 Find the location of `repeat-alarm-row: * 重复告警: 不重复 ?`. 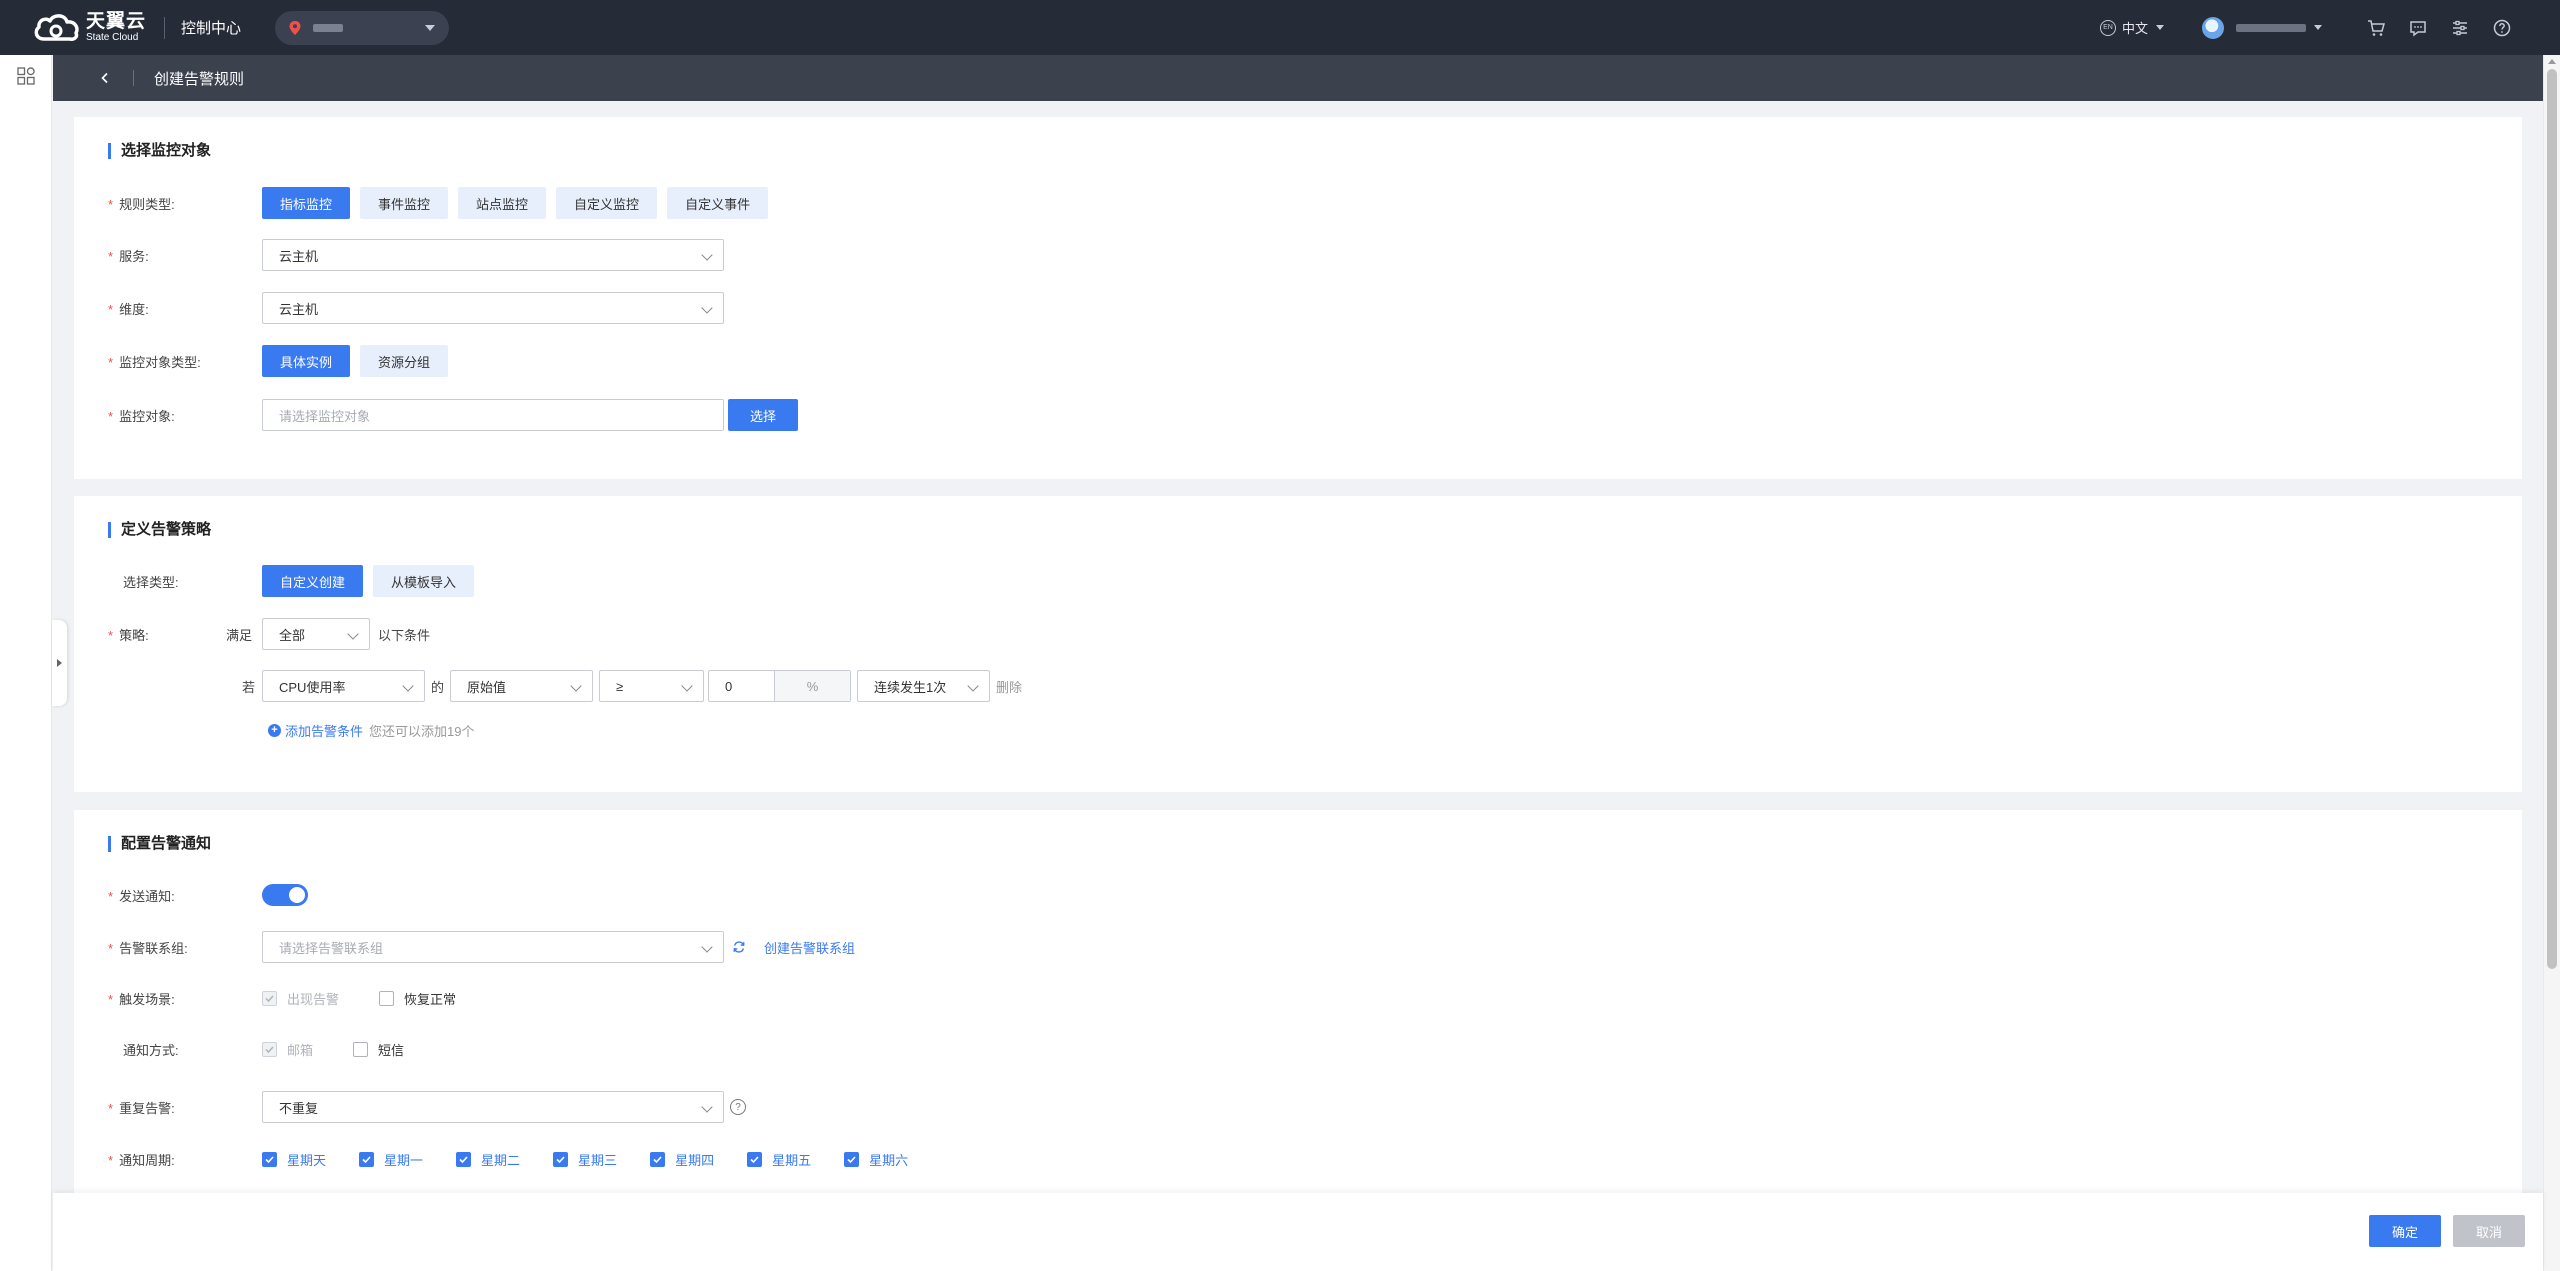

repeat-alarm-row: * 重复告警: 不重复 ? is located at coordinates (1298, 1107).